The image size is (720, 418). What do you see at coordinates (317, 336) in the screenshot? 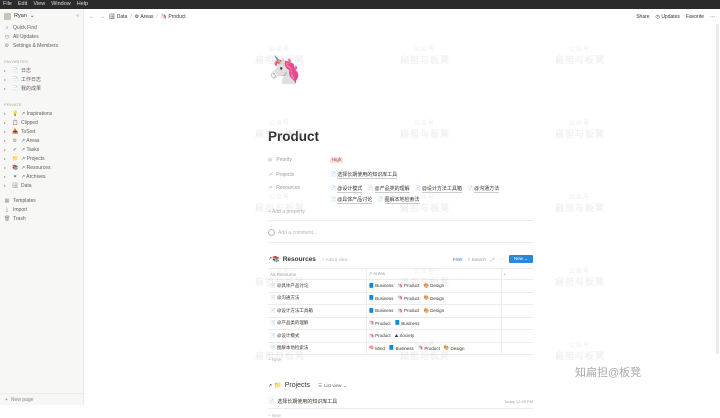
I see `resource-cell: 📄 @设计模式` at bounding box center [317, 336].